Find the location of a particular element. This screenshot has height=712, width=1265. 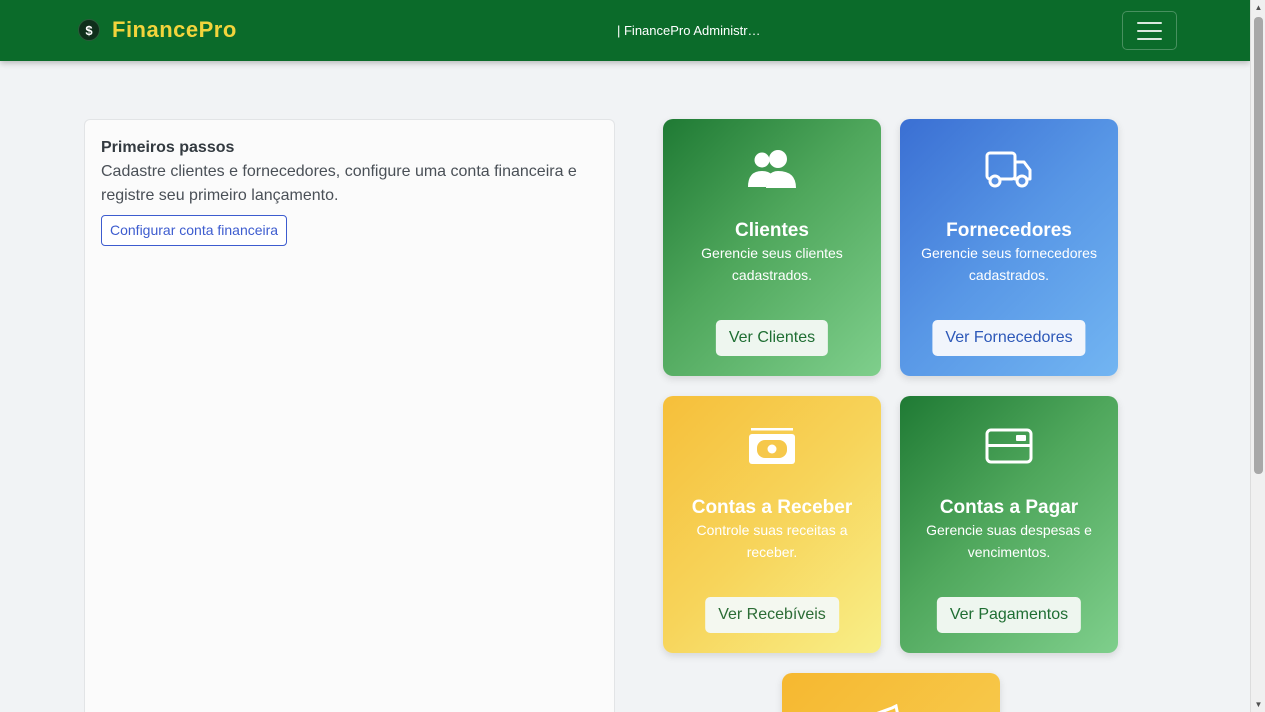

card-description: Controle suas receitas a receber. is located at coordinates (772, 541).